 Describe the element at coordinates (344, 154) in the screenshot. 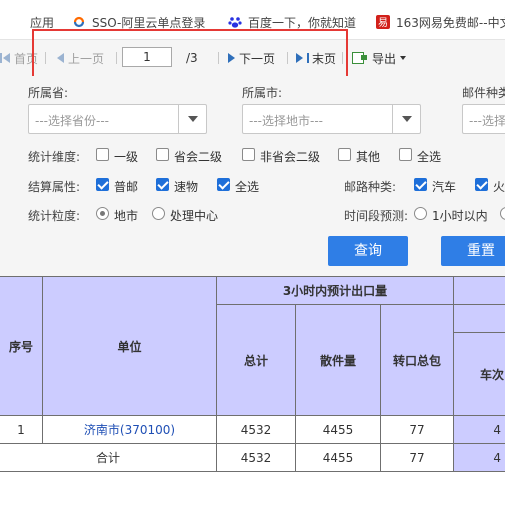

I see `dimension-checkbox-other` at that location.